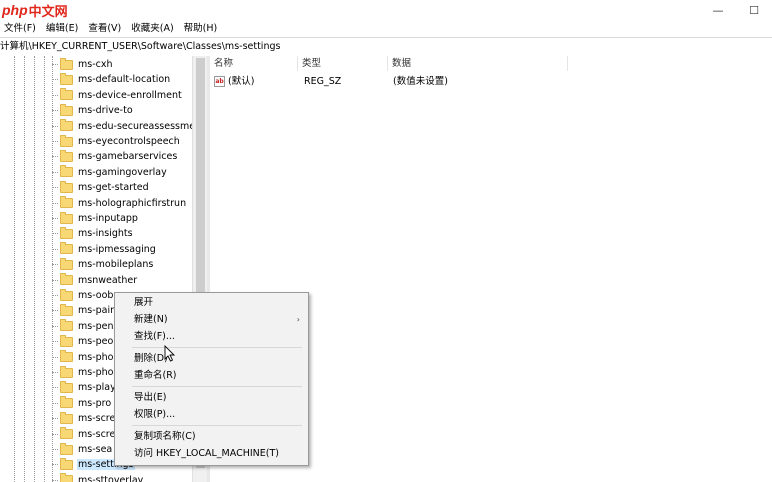 The width and height of the screenshot is (772, 482). I want to click on menu-favorites: 收藏夹(A), so click(152, 28).